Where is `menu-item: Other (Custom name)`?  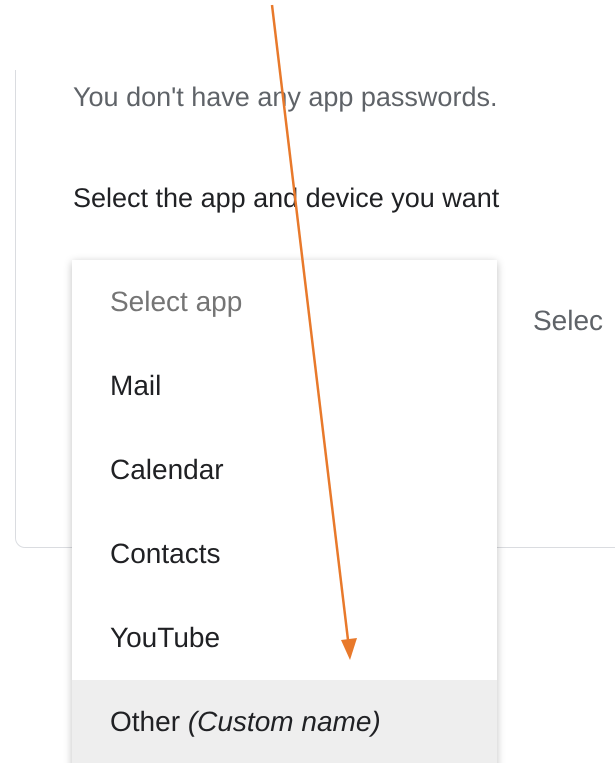
menu-item: Other (Custom name) is located at coordinates (284, 721).